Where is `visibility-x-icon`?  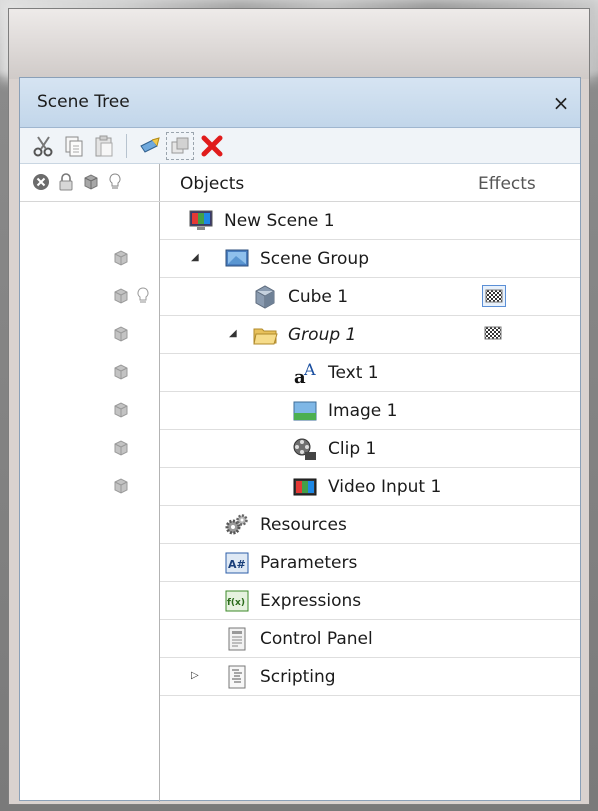 visibility-x-icon is located at coordinates (41, 182).